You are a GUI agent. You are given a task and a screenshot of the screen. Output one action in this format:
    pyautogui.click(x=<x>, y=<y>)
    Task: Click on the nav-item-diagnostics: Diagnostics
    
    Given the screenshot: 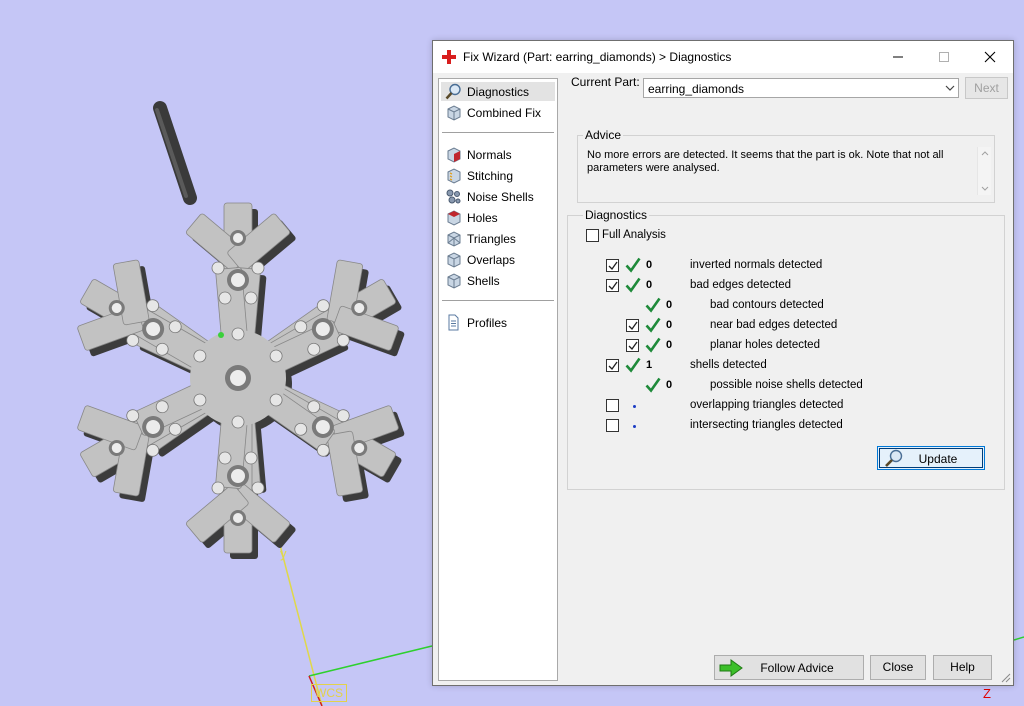 What is the action you would take?
    pyautogui.click(x=498, y=91)
    